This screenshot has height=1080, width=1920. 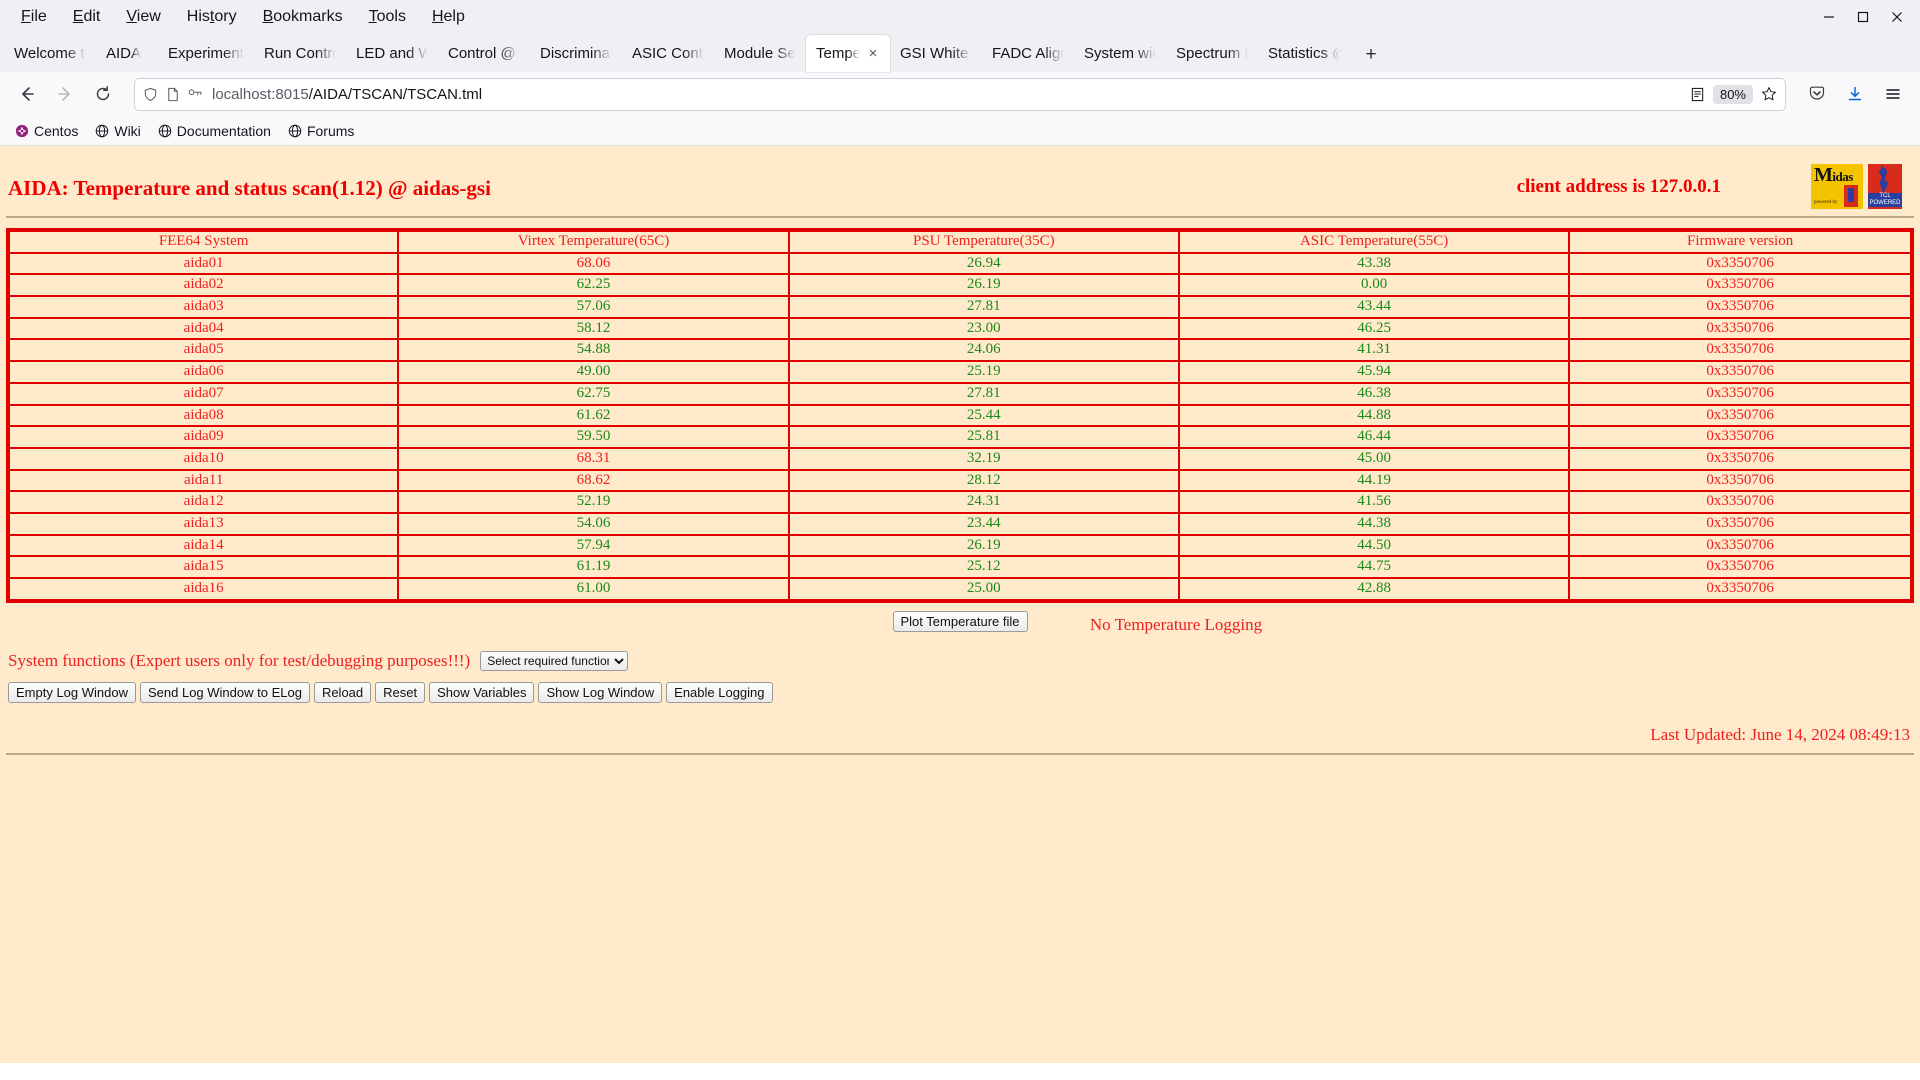 I want to click on browser-tab: Run Control @ a, so click(x=300, y=53).